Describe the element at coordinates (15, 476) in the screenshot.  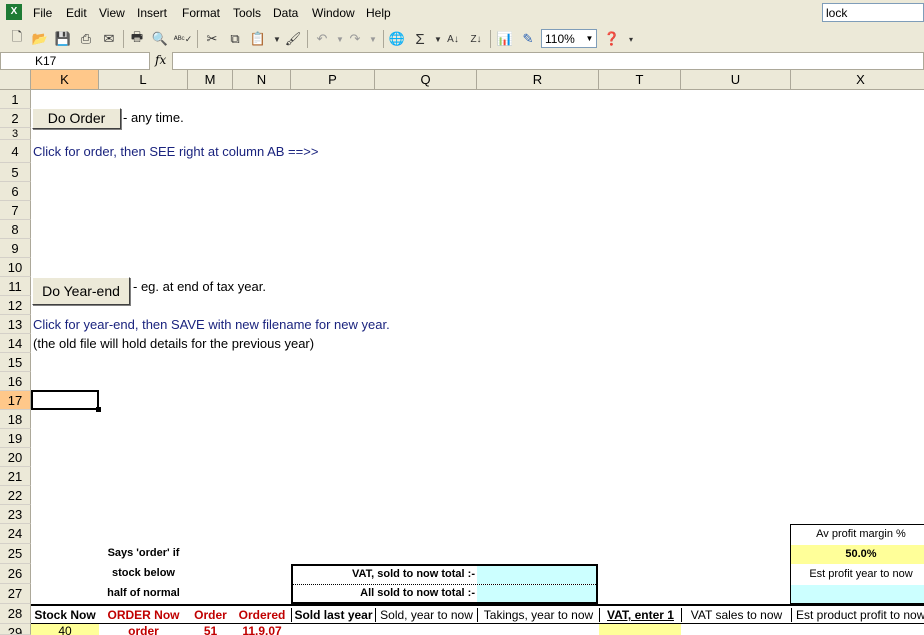
I see `row-header-21: 21` at that location.